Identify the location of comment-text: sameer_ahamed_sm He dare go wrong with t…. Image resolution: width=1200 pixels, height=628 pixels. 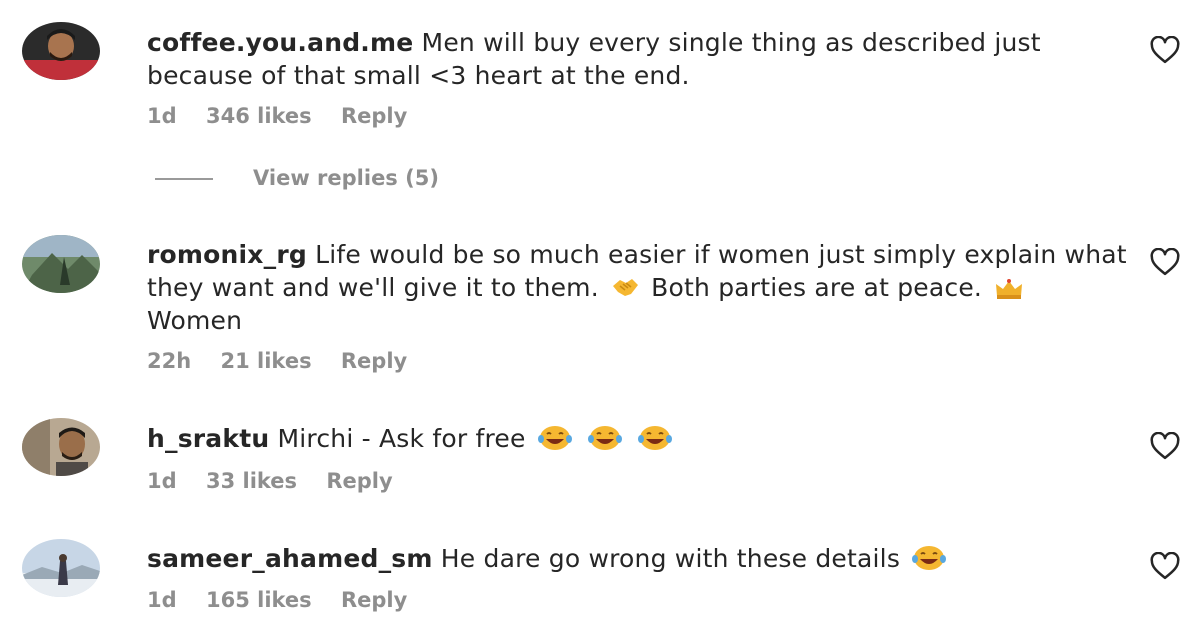
(637, 558).